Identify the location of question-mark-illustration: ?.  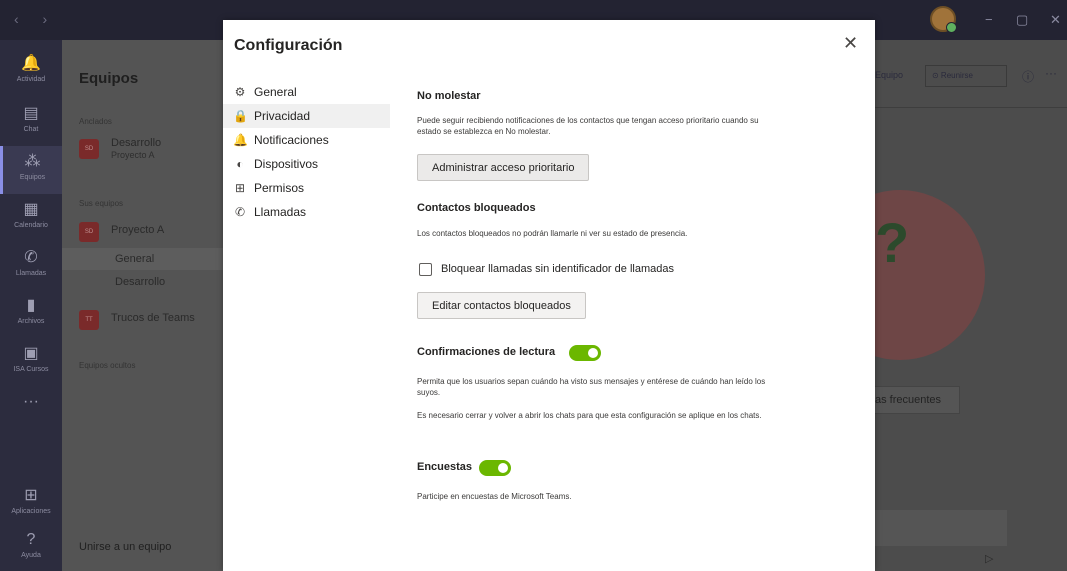
(892, 242).